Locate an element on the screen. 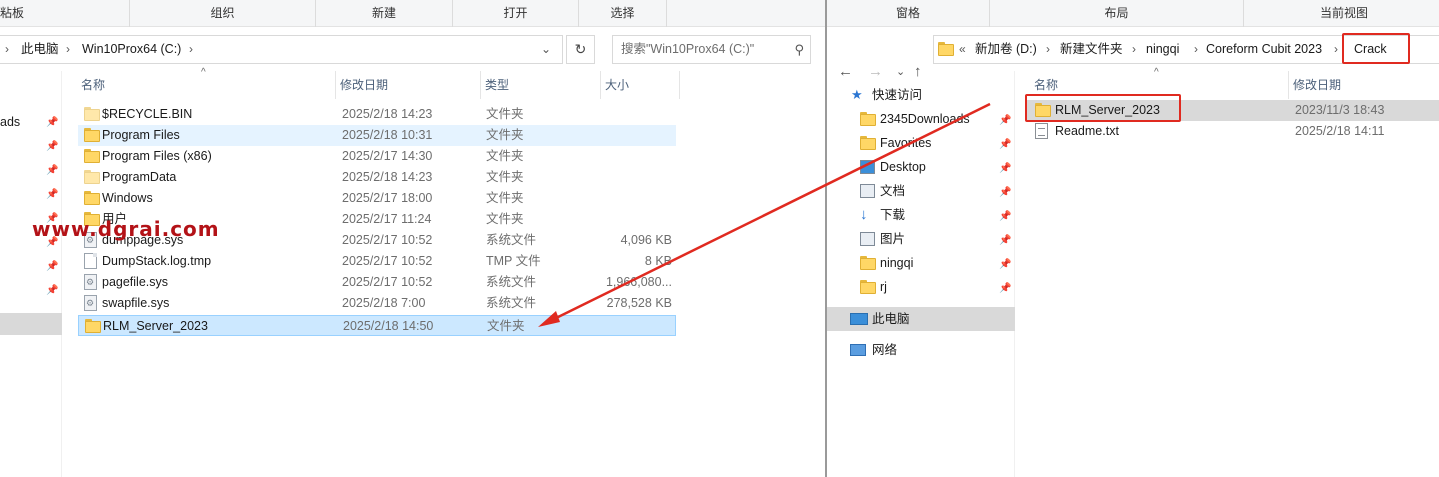  computer-icon is located at coordinates (859, 319).